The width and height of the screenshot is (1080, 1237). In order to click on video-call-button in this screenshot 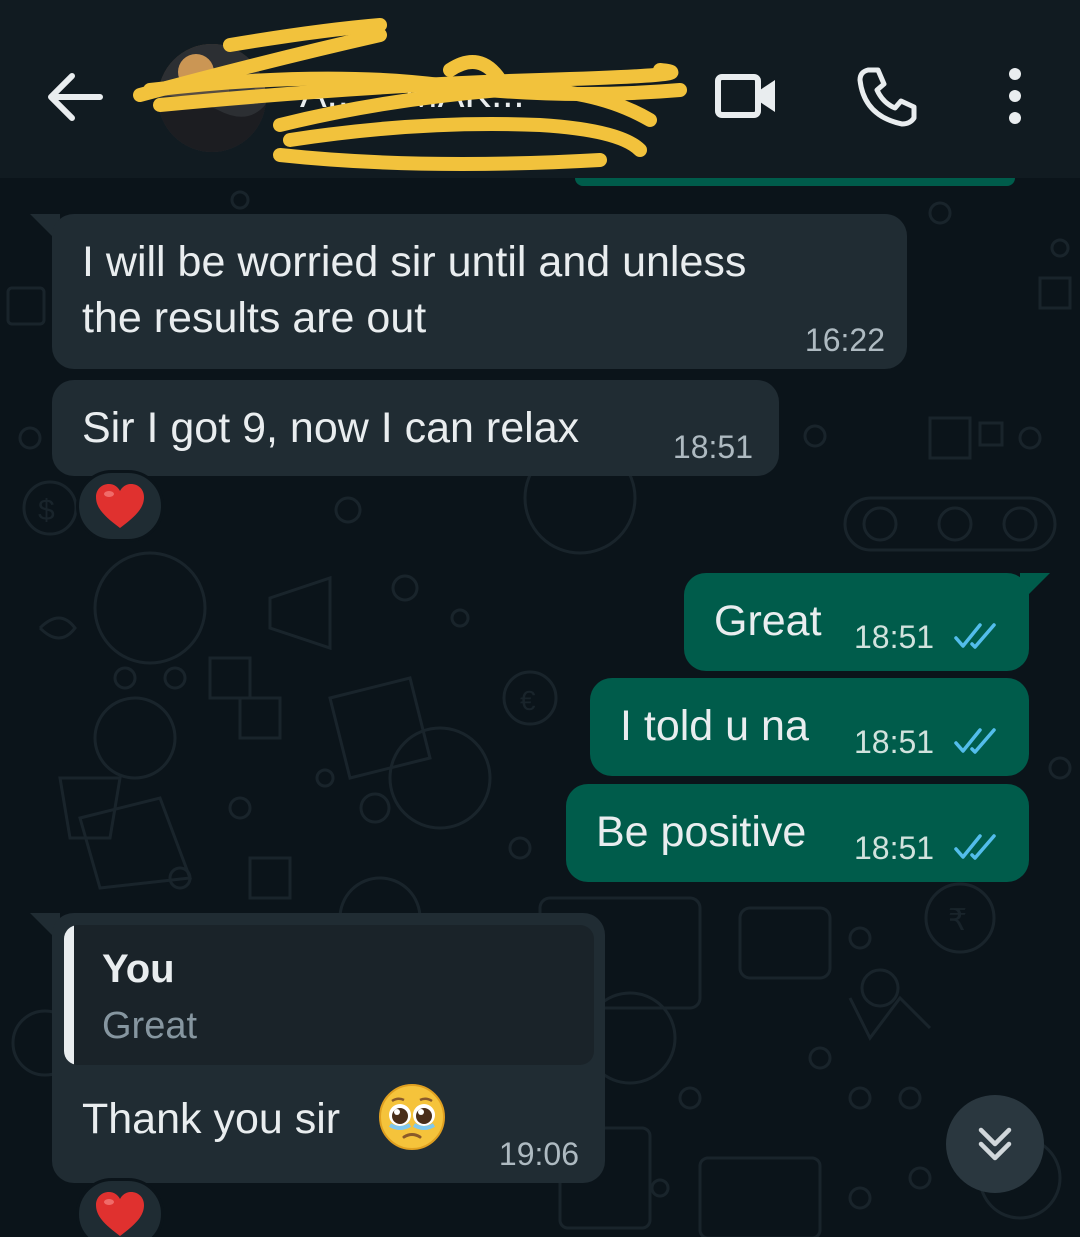, I will do `click(745, 97)`.